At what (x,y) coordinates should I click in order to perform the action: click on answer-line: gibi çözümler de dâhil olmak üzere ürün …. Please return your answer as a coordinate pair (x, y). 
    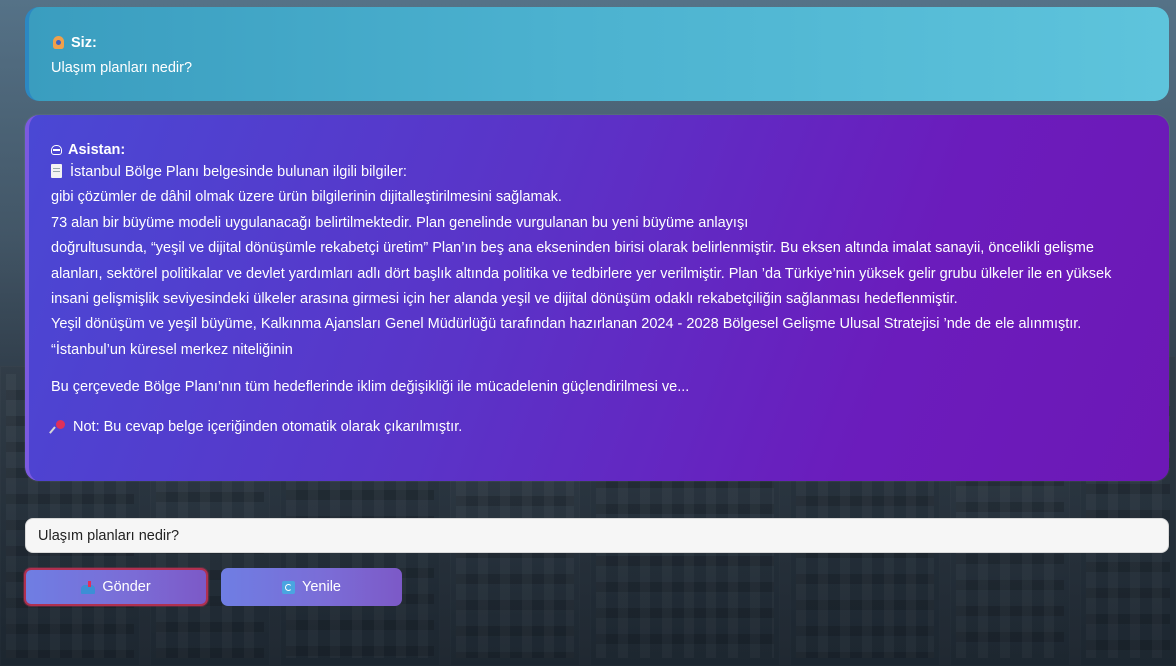
    Looking at the image, I should click on (306, 197).